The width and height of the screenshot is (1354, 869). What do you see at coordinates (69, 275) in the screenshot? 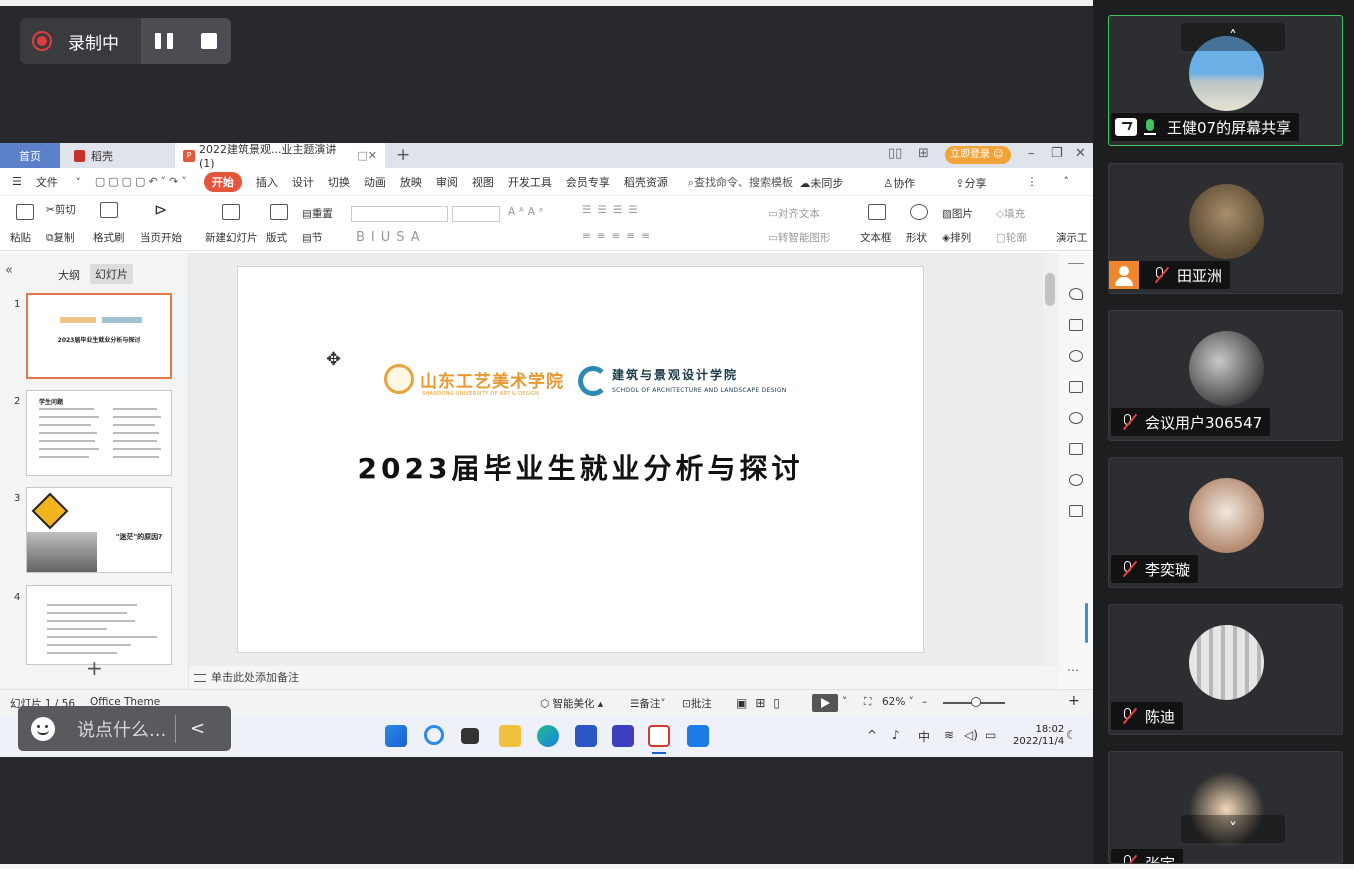
I see `tab-outline: 大纲` at bounding box center [69, 275].